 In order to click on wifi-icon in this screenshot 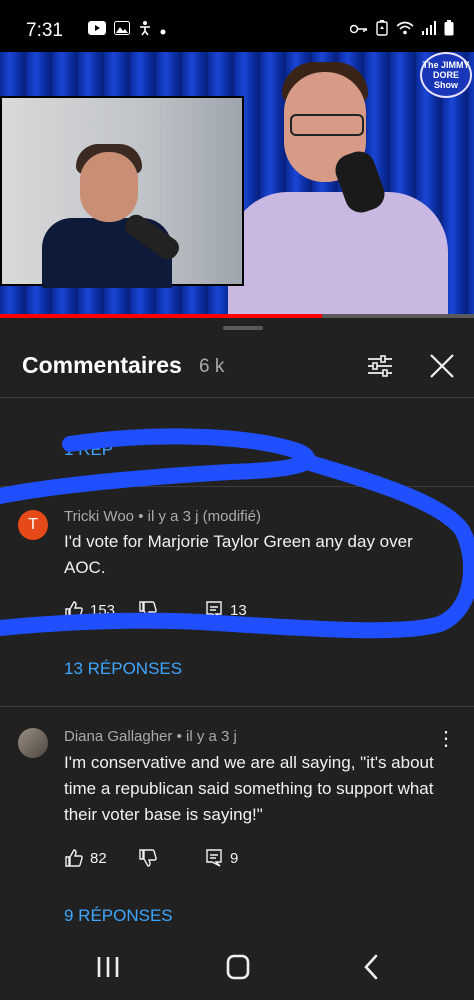, I will do `click(405, 30)`.